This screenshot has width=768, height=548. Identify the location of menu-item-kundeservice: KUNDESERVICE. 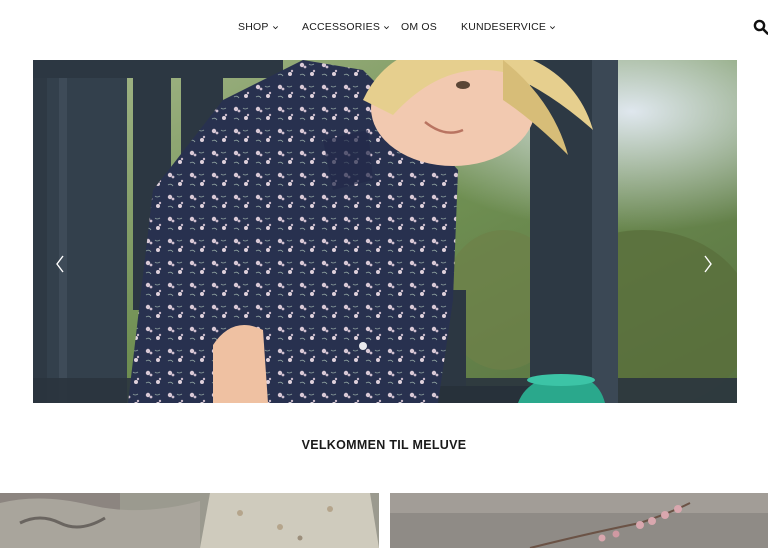
(508, 27).